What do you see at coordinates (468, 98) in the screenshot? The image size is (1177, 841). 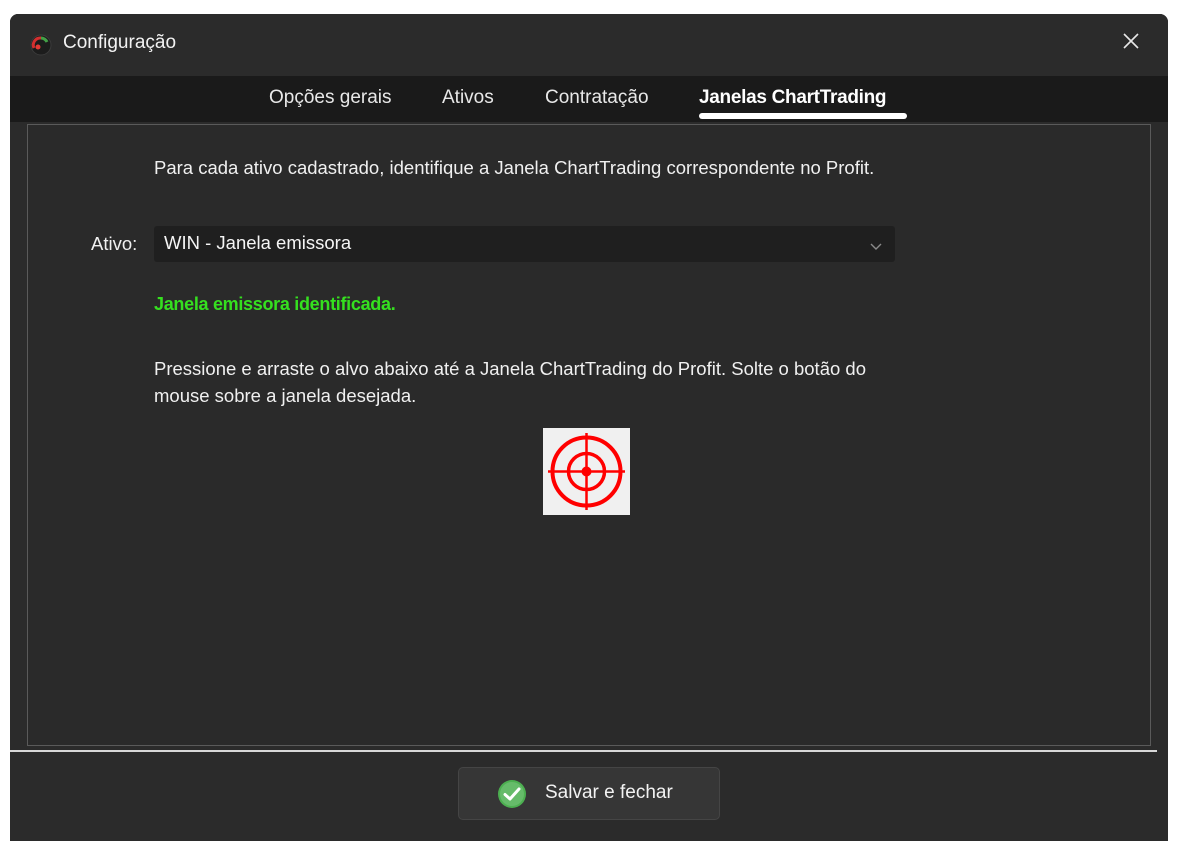 I see `tab-ativos: Ativos` at bounding box center [468, 98].